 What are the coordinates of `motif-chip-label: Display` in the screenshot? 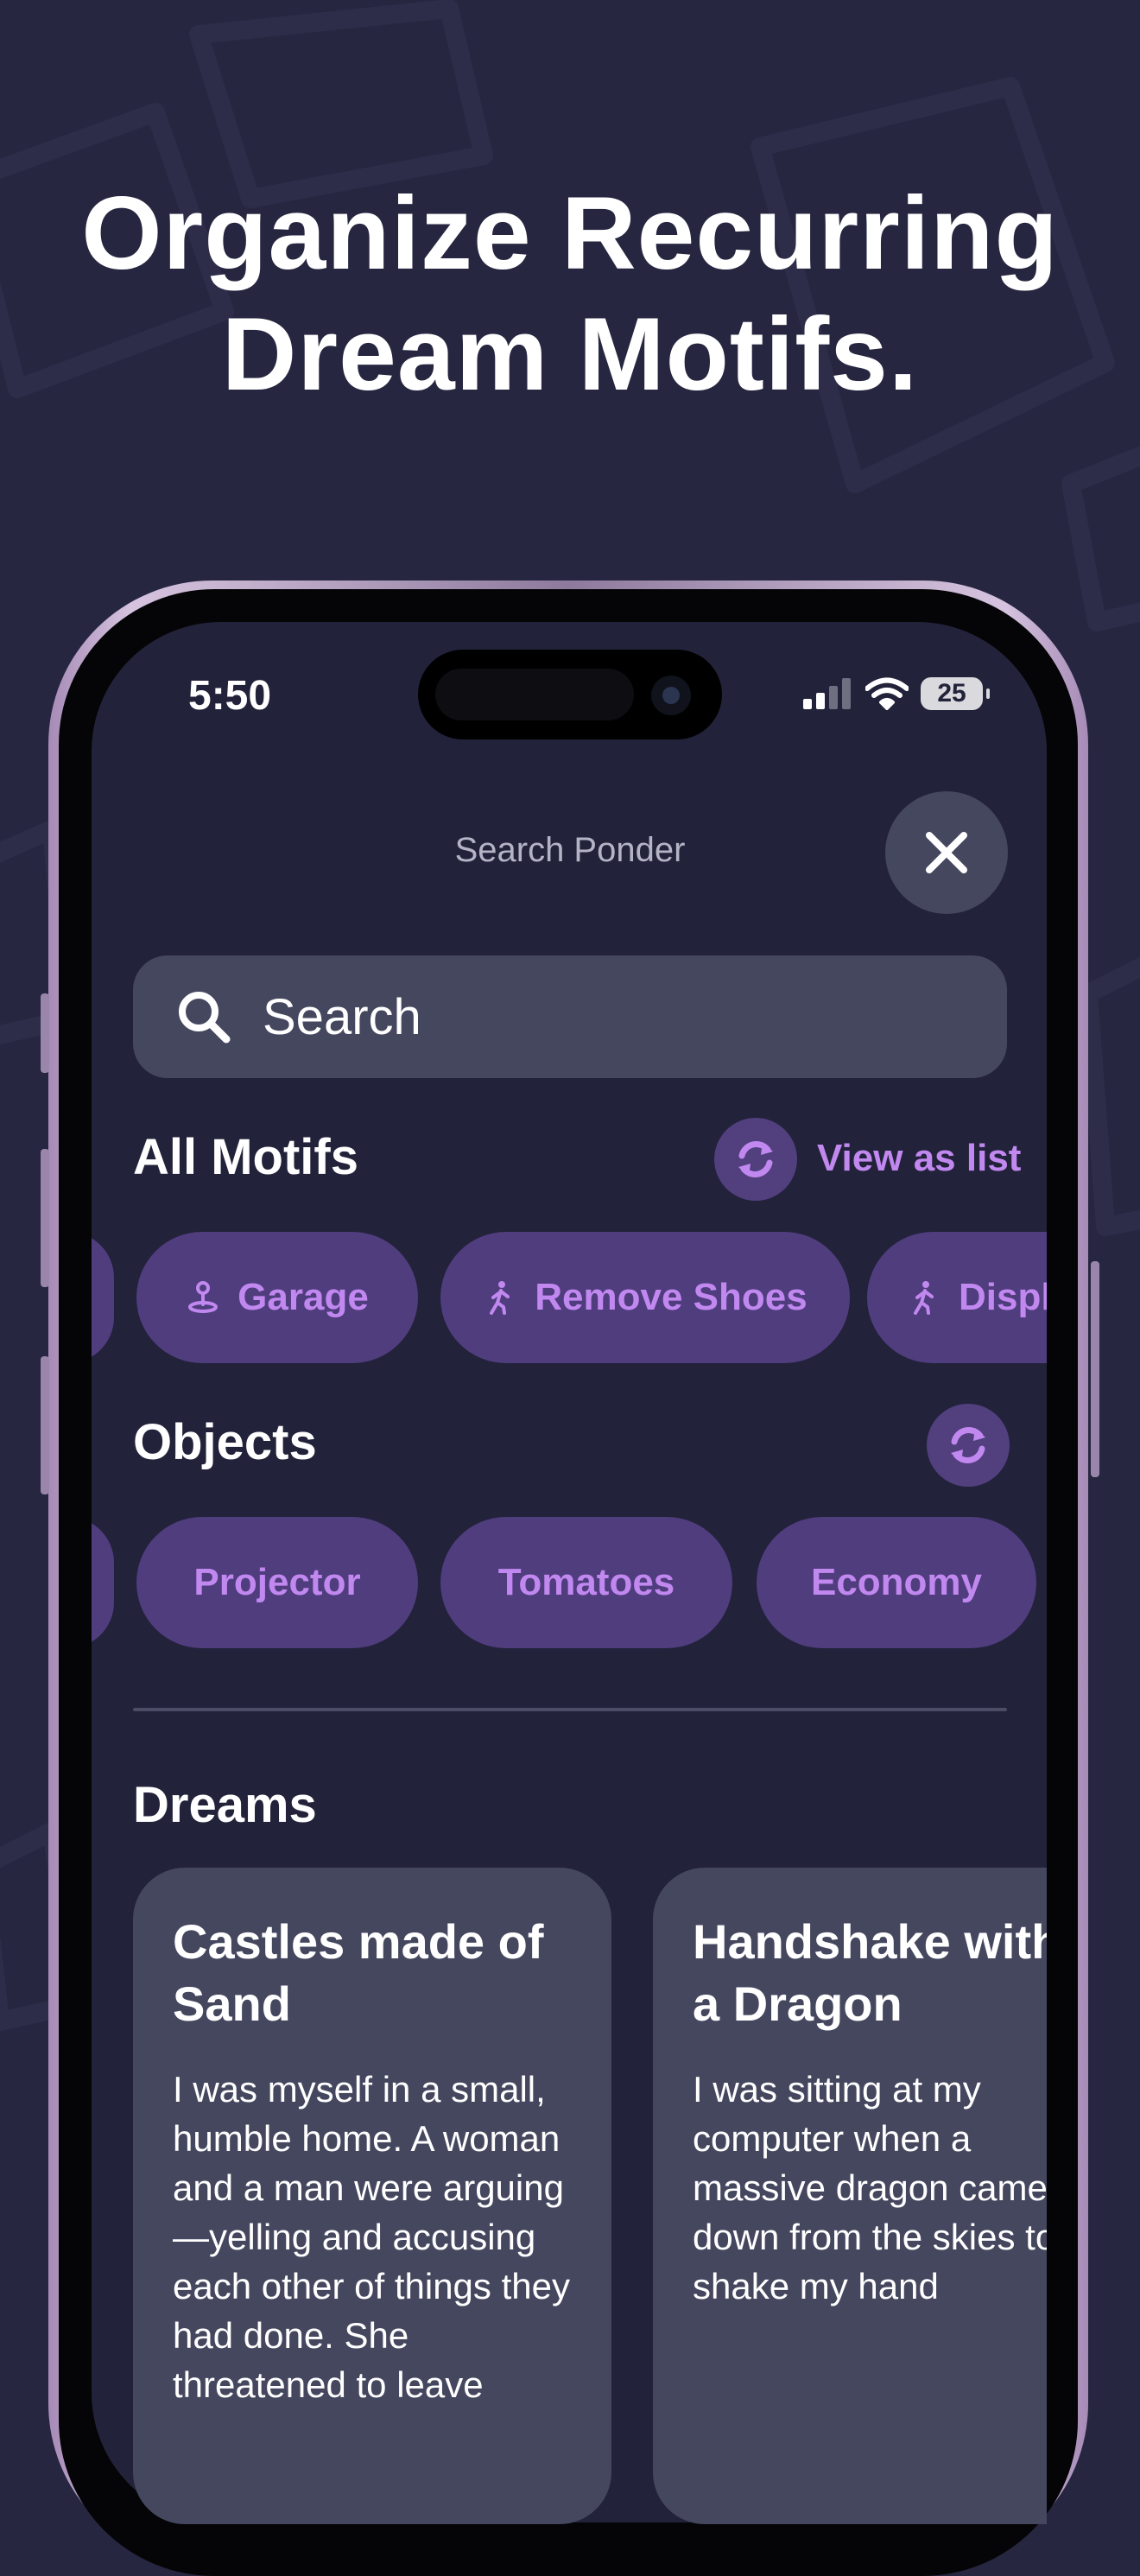 It's located at (1003, 1297).